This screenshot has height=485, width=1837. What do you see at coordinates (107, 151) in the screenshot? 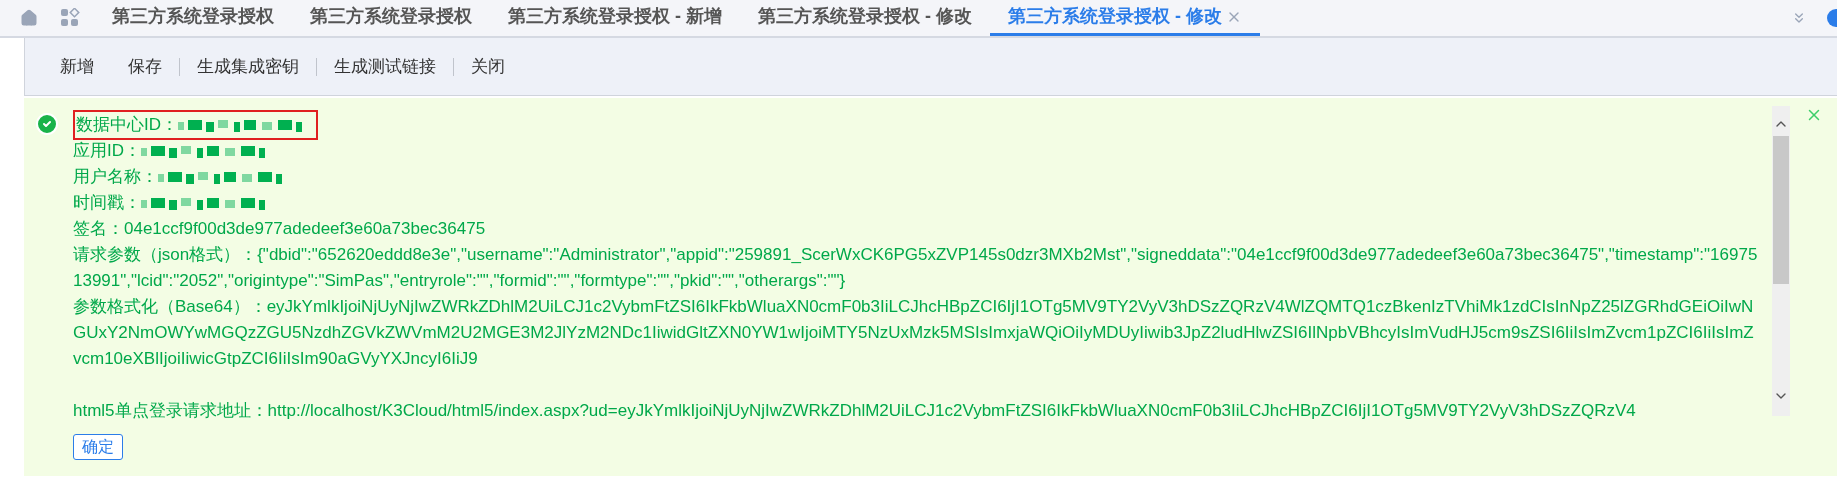
I see `field-label: 应用ID：` at bounding box center [107, 151].